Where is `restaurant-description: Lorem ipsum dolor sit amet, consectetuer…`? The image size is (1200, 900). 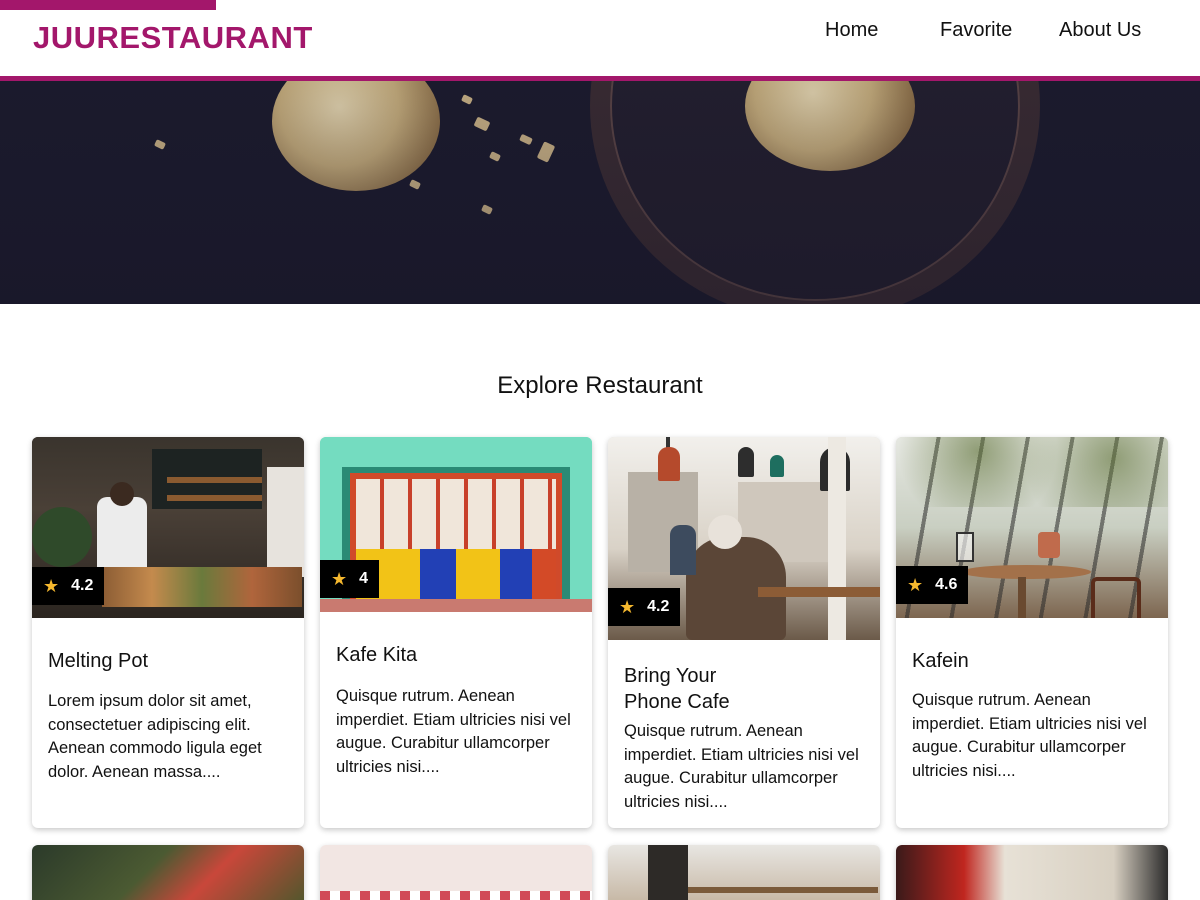
restaurant-description: Lorem ipsum dolor sit amet, consectetuer… is located at coordinates (155, 736).